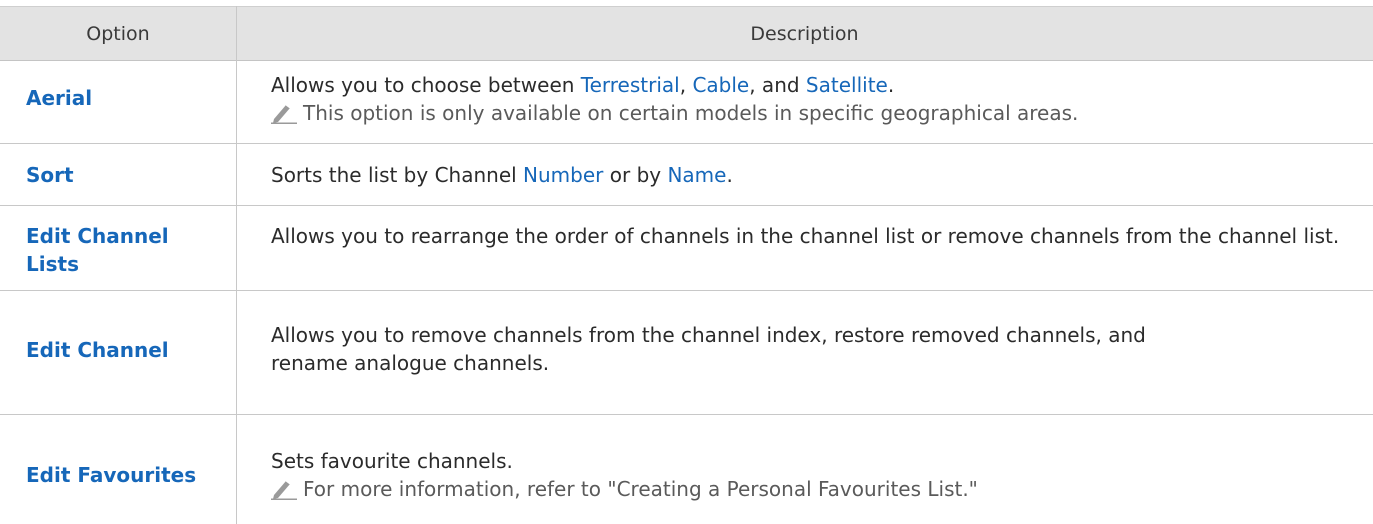  What do you see at coordinates (97, 250) in the screenshot?
I see `option-edit-channel-lists: Edit Channel Lists` at bounding box center [97, 250].